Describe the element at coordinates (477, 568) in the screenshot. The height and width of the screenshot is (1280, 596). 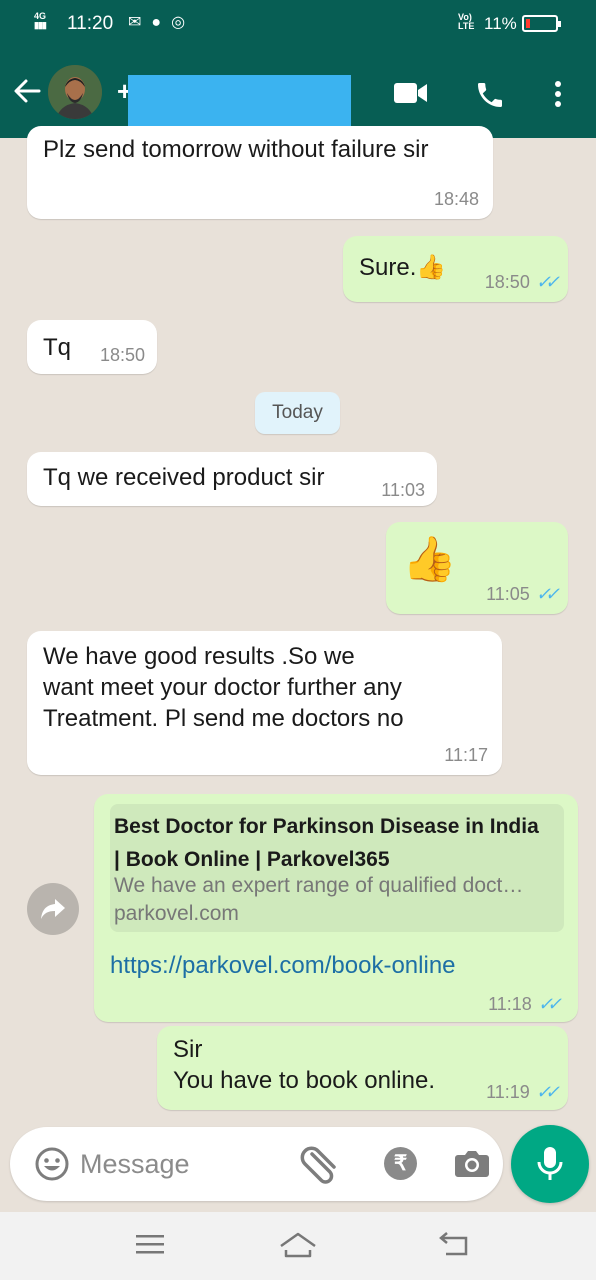
I see `message-bubble-outgoing: 👍 11:05 ✓✓` at that location.